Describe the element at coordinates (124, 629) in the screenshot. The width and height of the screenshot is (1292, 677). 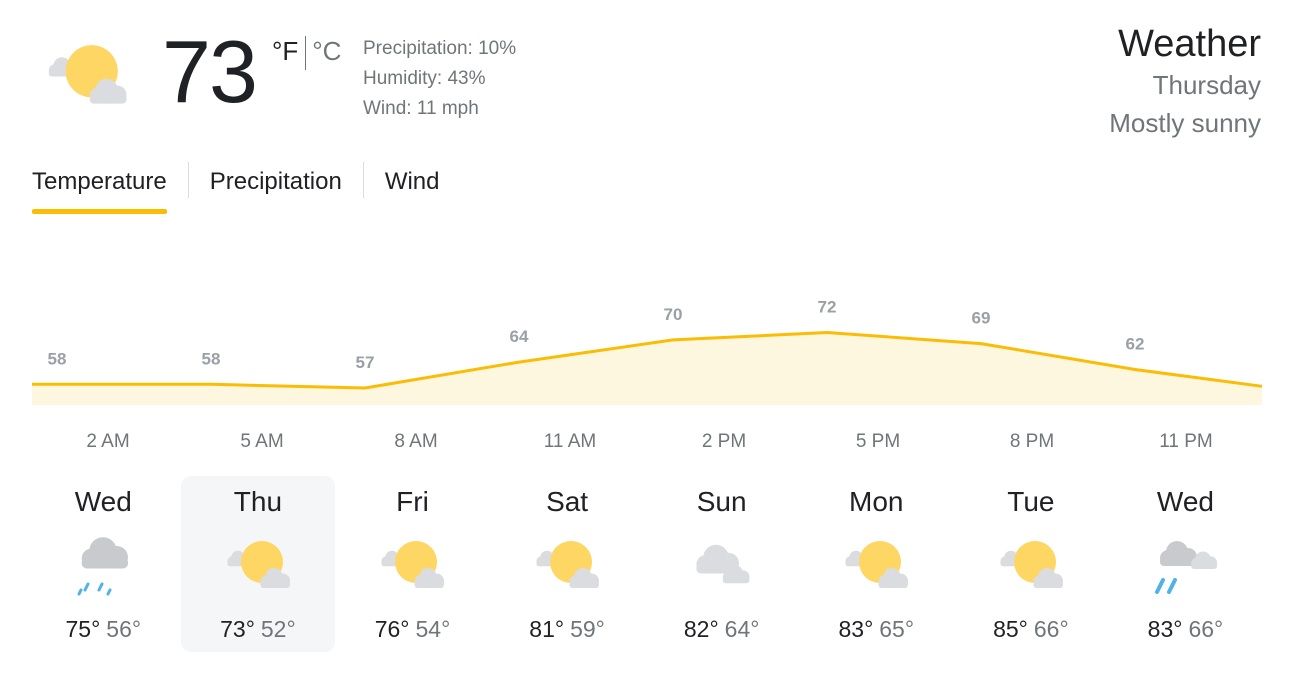
I see `low-temp: 56°` at that location.